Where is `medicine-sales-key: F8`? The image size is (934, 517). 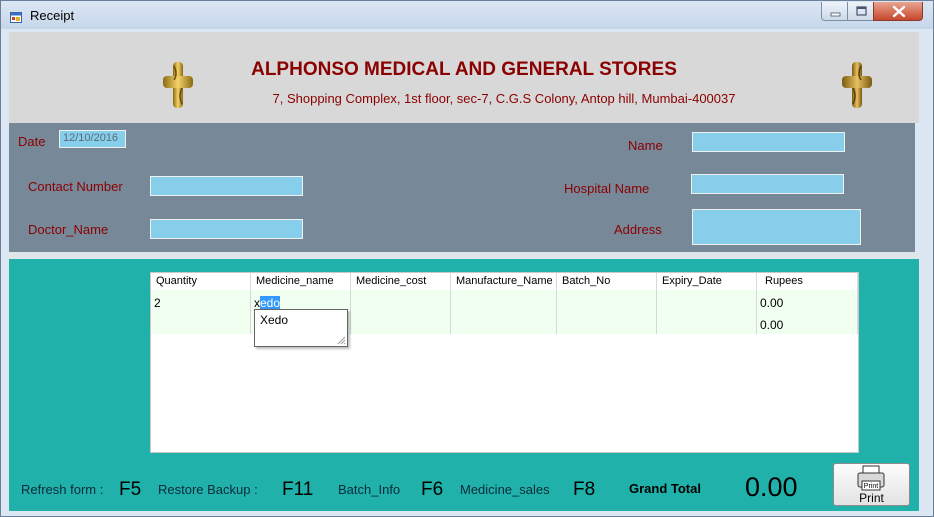
medicine-sales-key: F8 is located at coordinates (584, 489).